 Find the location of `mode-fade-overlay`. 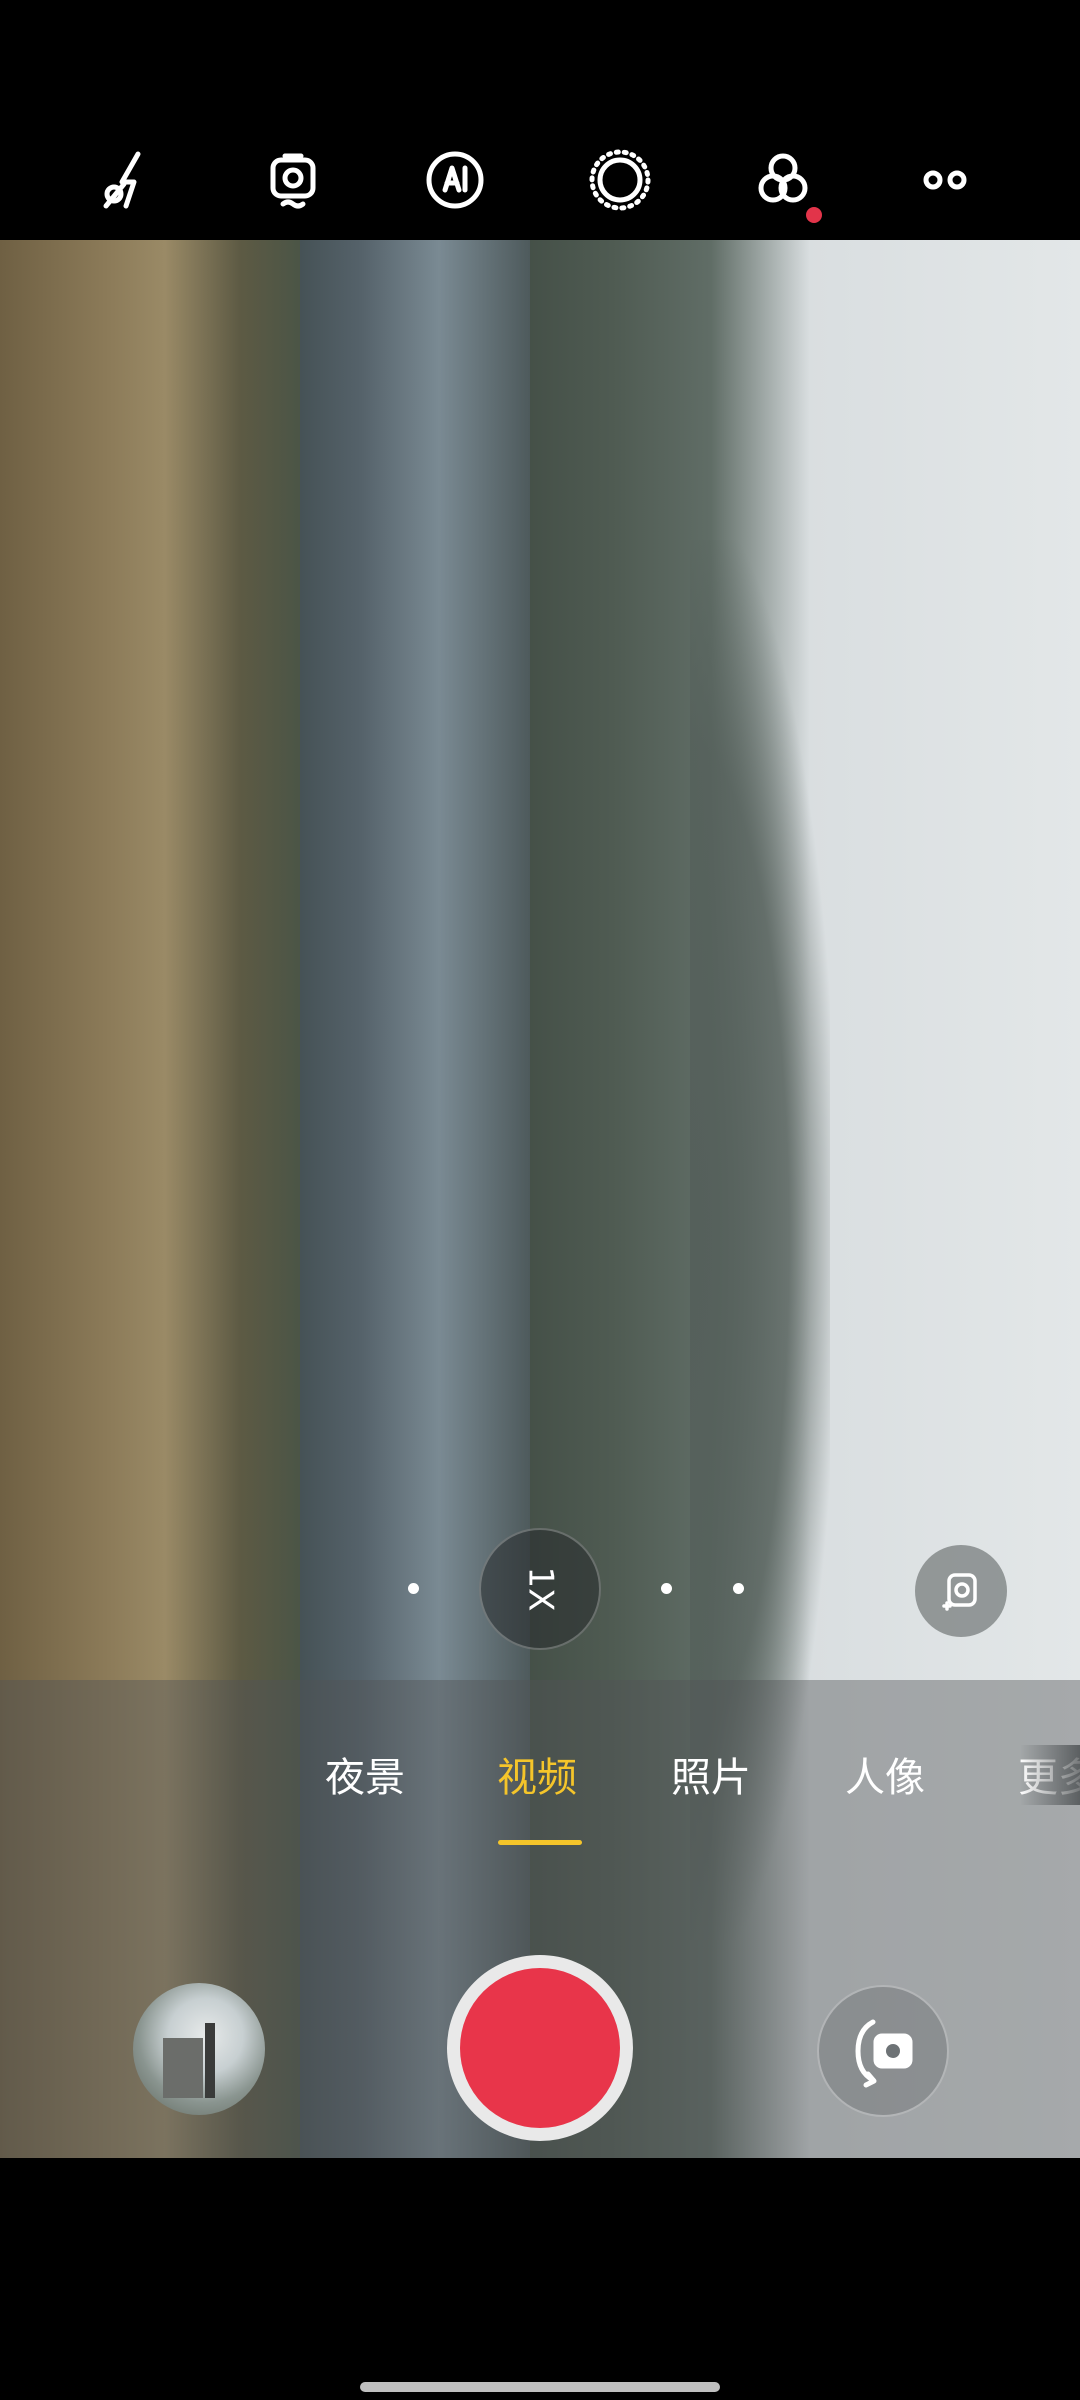

mode-fade-overlay is located at coordinates (1050, 1775).